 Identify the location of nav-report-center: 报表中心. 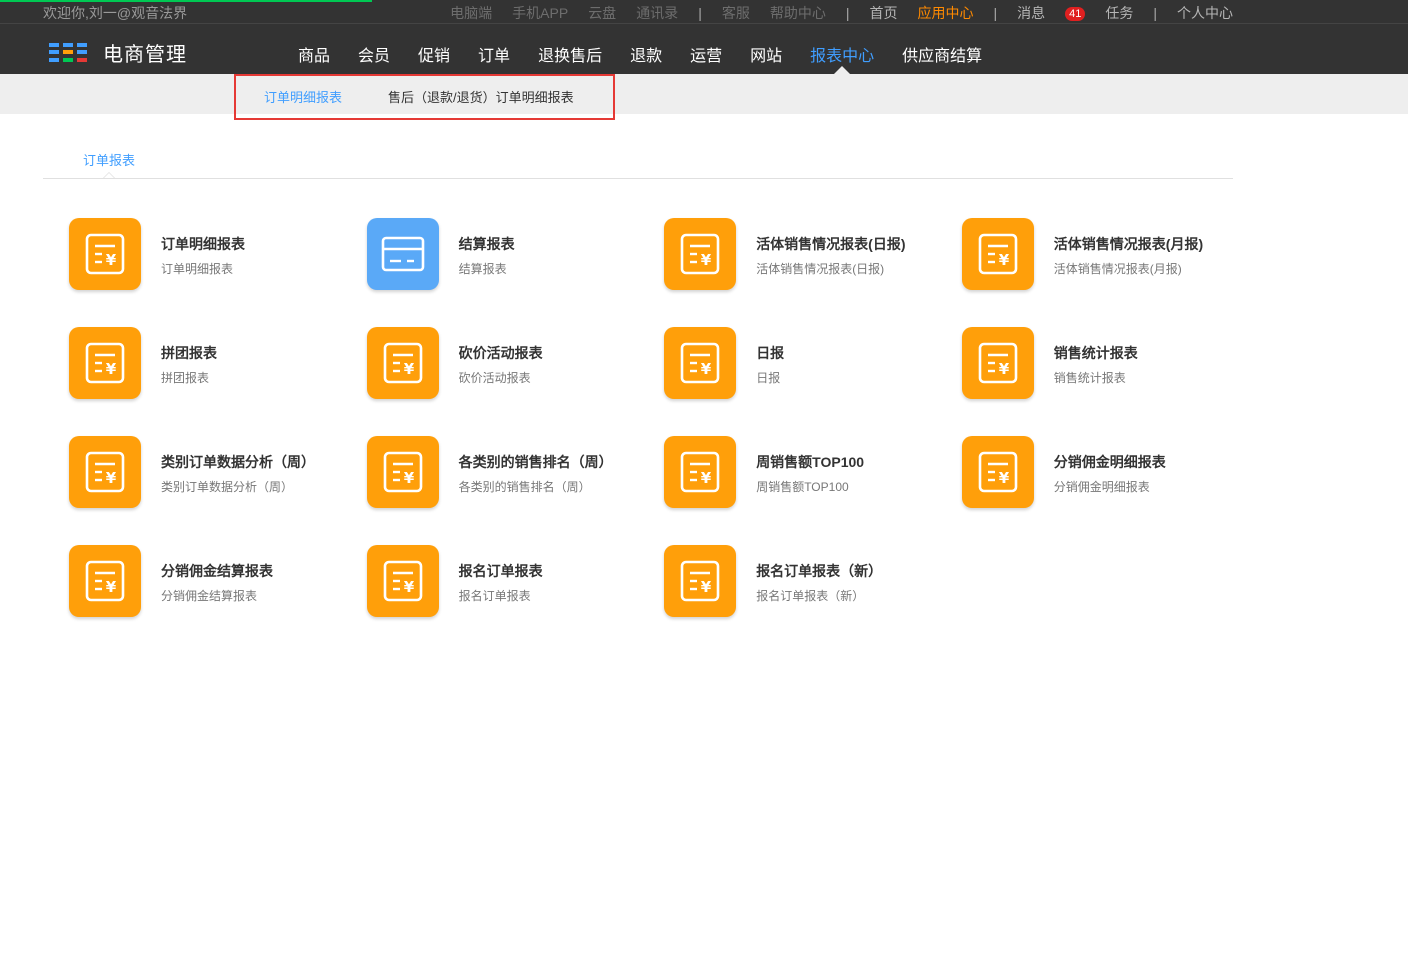
(842, 58).